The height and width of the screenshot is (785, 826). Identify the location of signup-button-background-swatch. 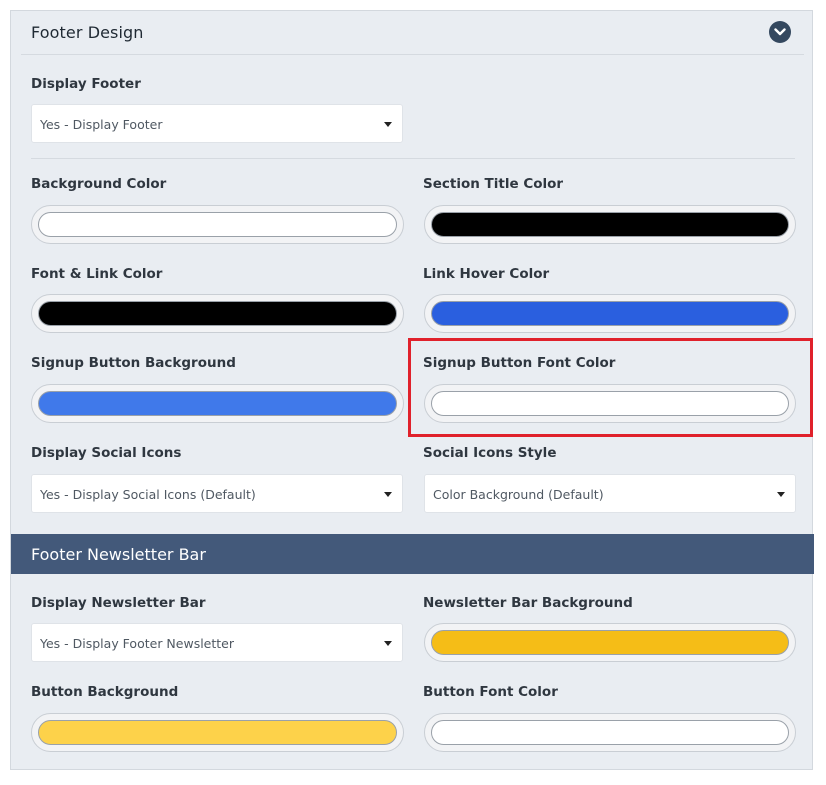
(217, 403).